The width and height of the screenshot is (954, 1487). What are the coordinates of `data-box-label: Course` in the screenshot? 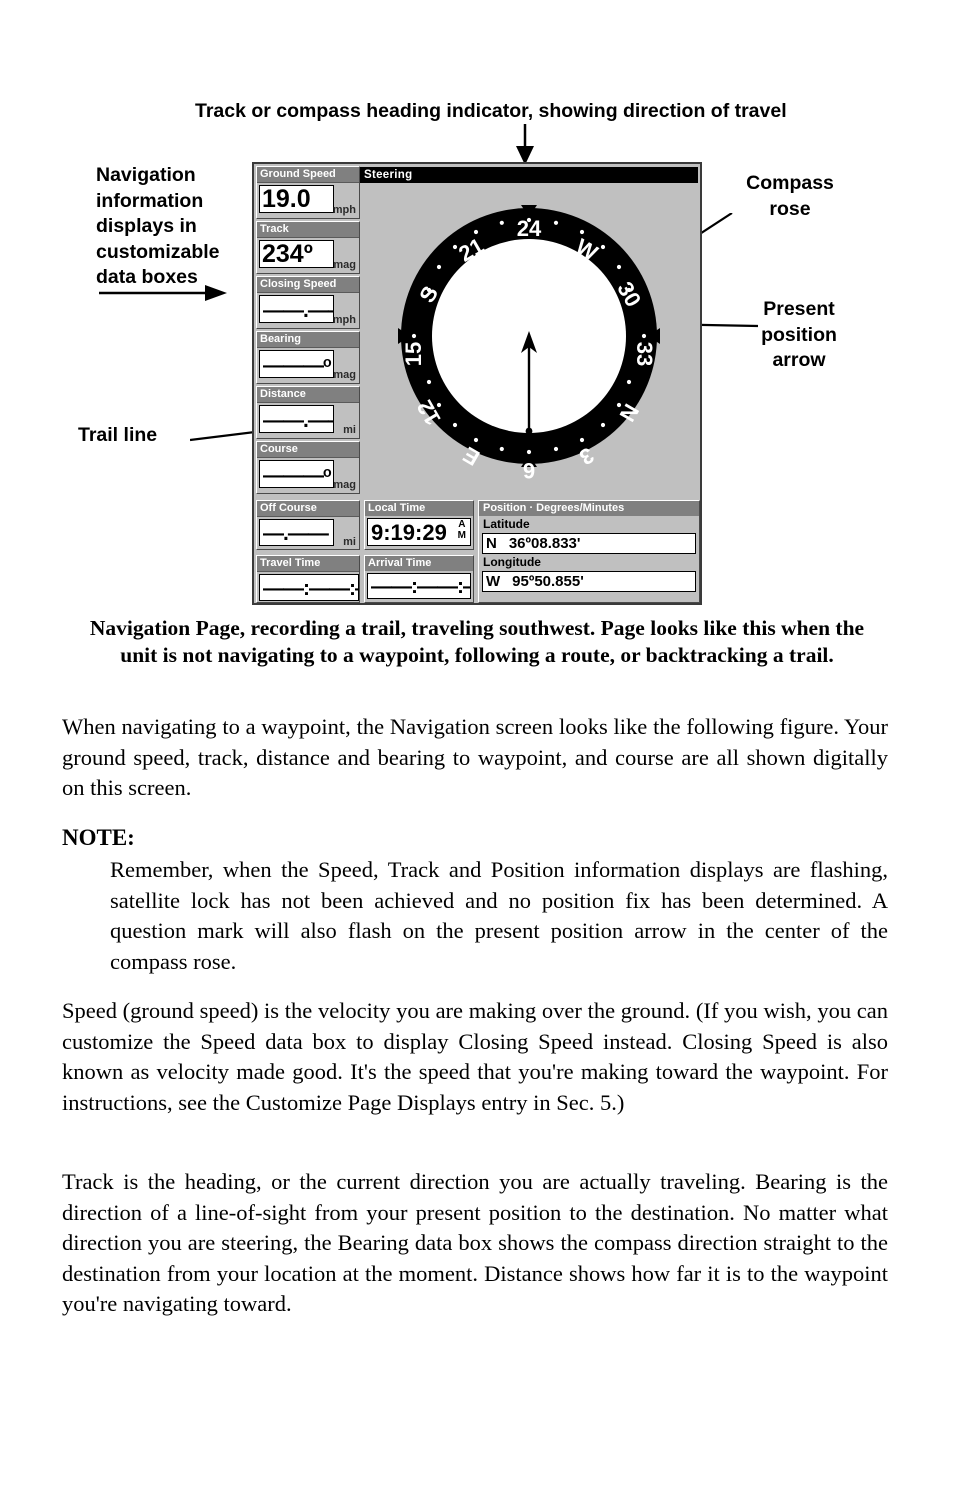 It's located at (308, 450).